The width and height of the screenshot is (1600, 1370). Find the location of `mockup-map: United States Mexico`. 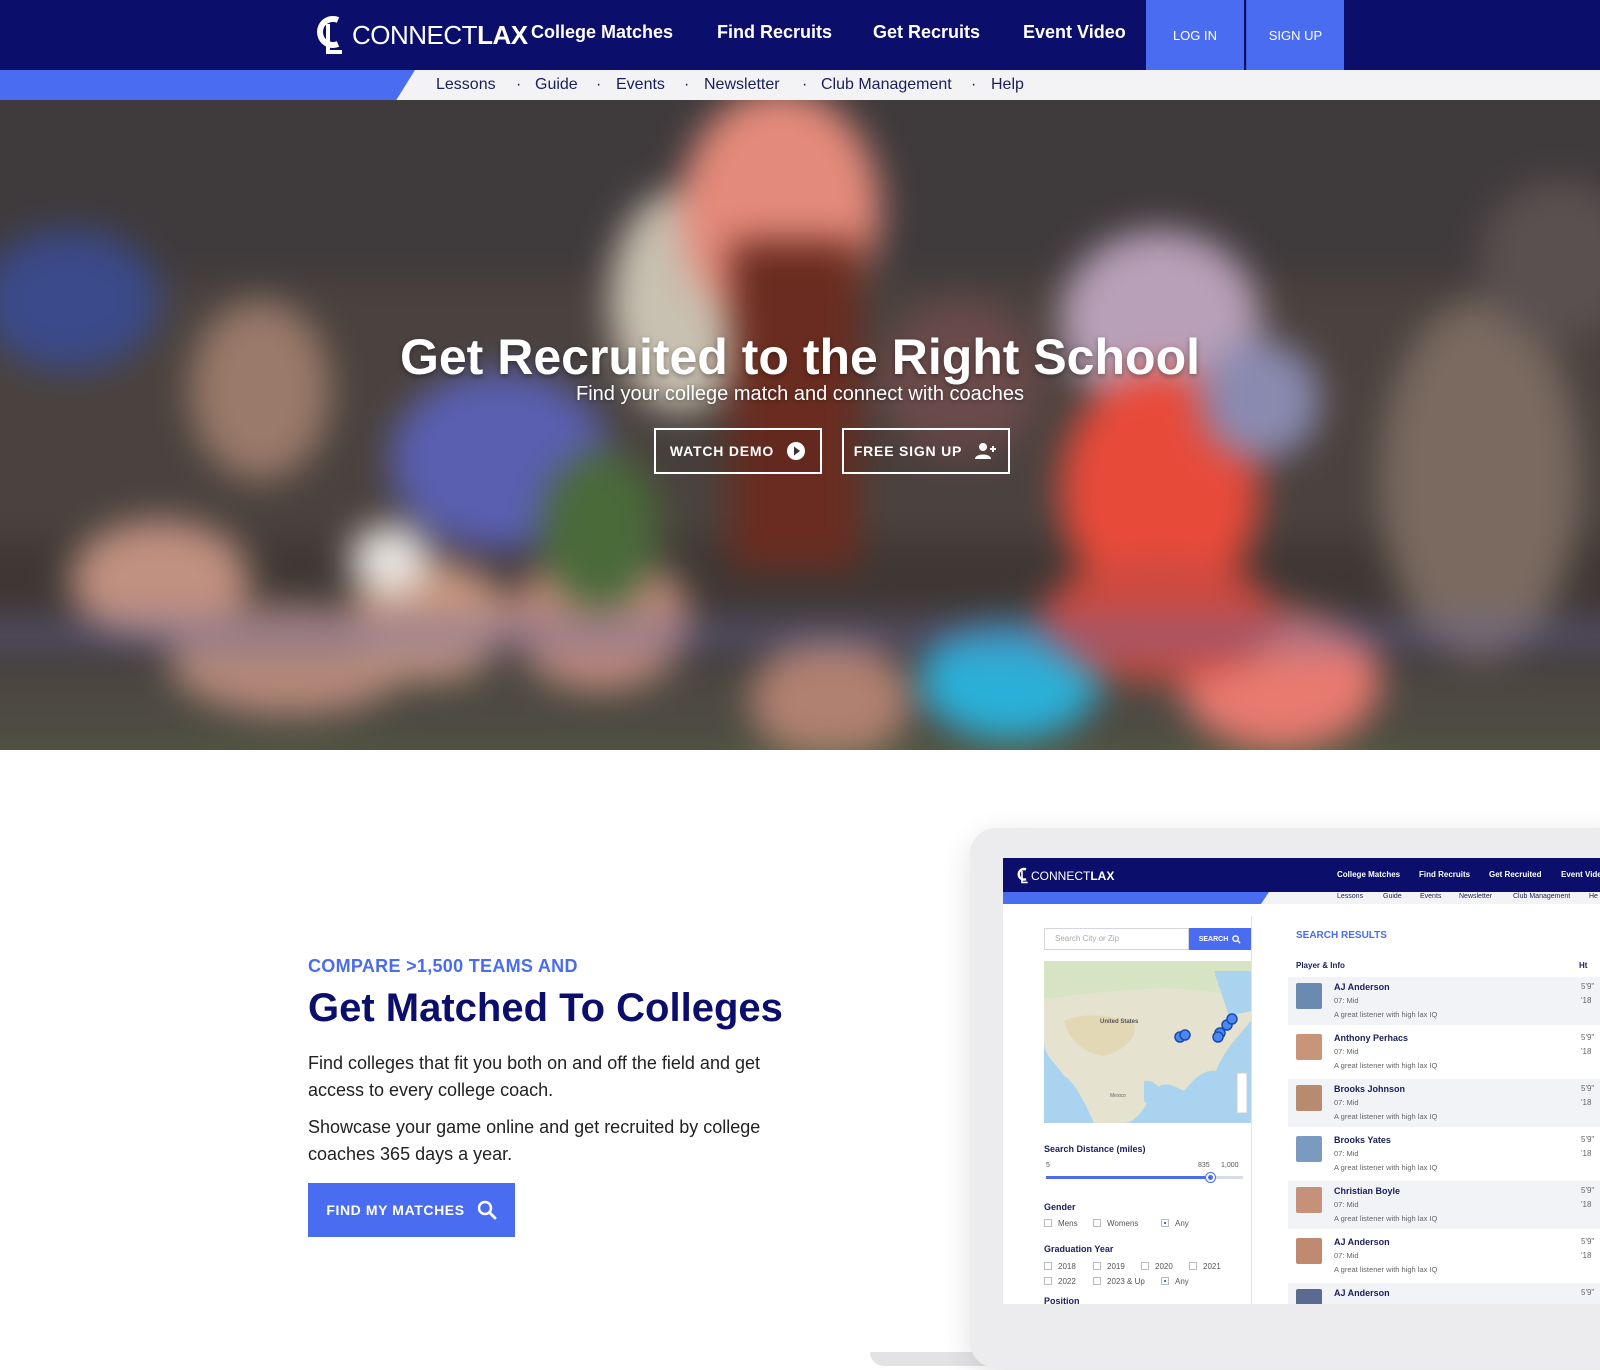

mockup-map: United States Mexico is located at coordinates (1147, 1042).